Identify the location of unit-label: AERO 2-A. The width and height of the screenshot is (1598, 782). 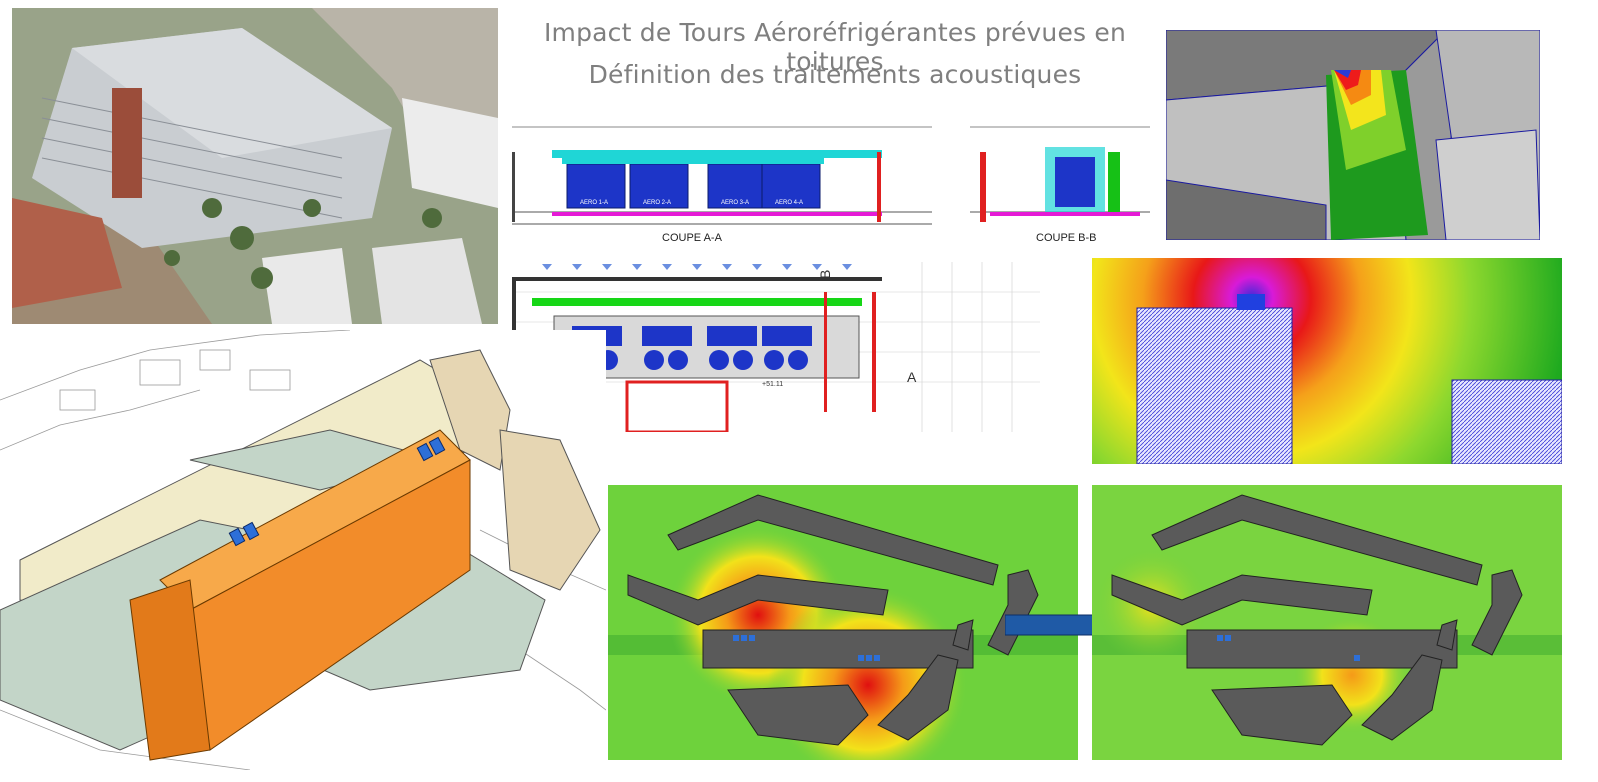
(657, 203).